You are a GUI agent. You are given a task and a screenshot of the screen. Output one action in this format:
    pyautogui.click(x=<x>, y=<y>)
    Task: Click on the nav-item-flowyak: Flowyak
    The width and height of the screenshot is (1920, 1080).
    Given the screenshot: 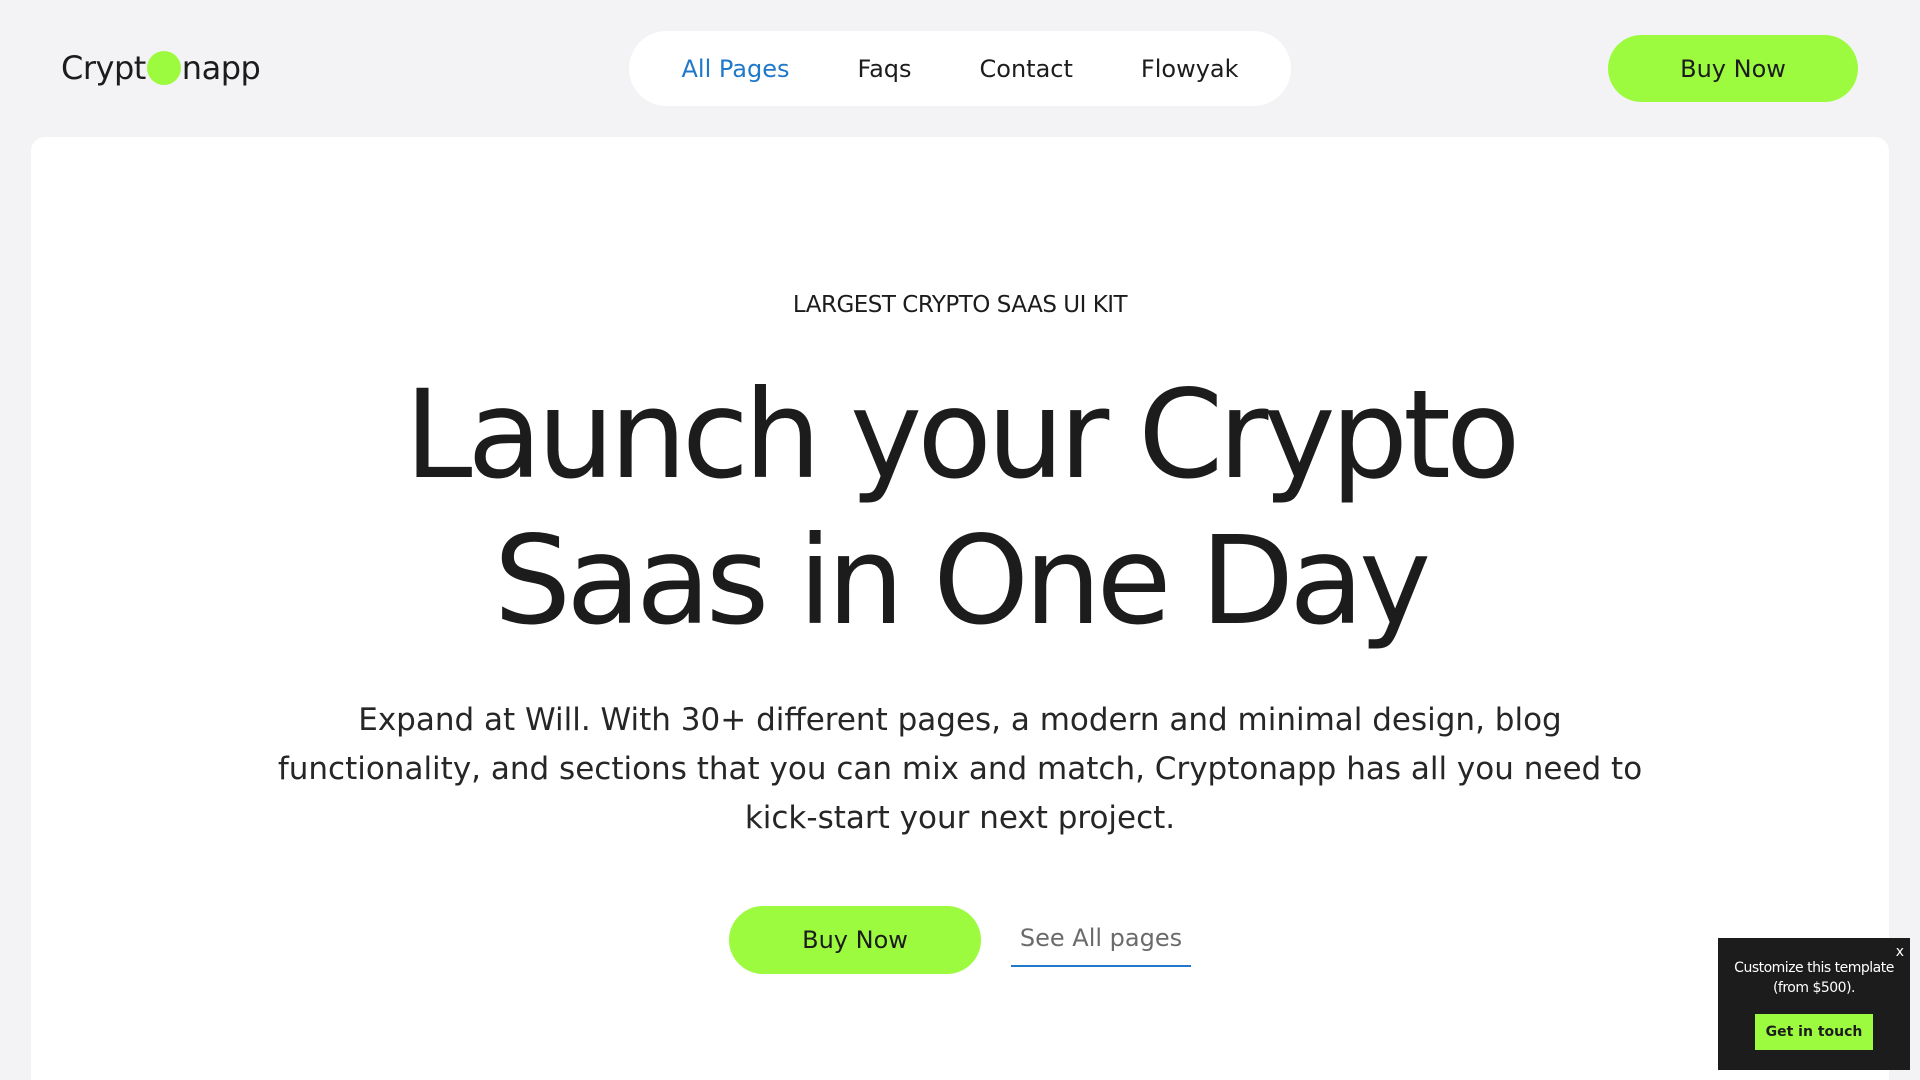 What is the action you would take?
    pyautogui.click(x=1190, y=69)
    